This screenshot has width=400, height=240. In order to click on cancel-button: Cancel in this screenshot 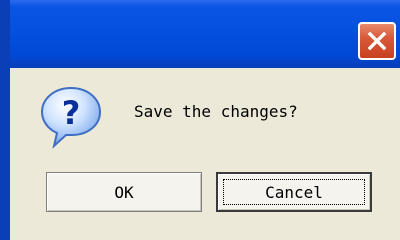, I will do `click(294, 192)`.